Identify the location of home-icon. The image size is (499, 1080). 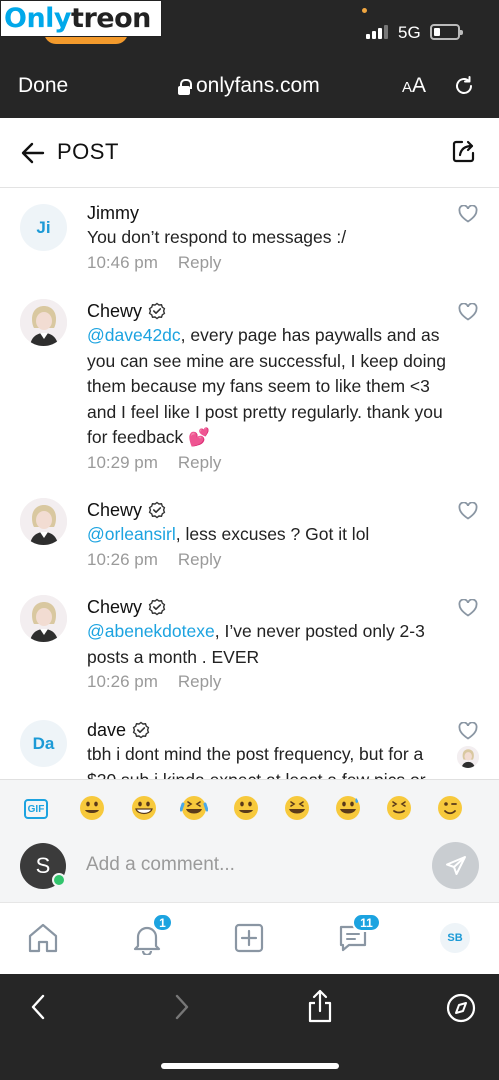
(43, 938).